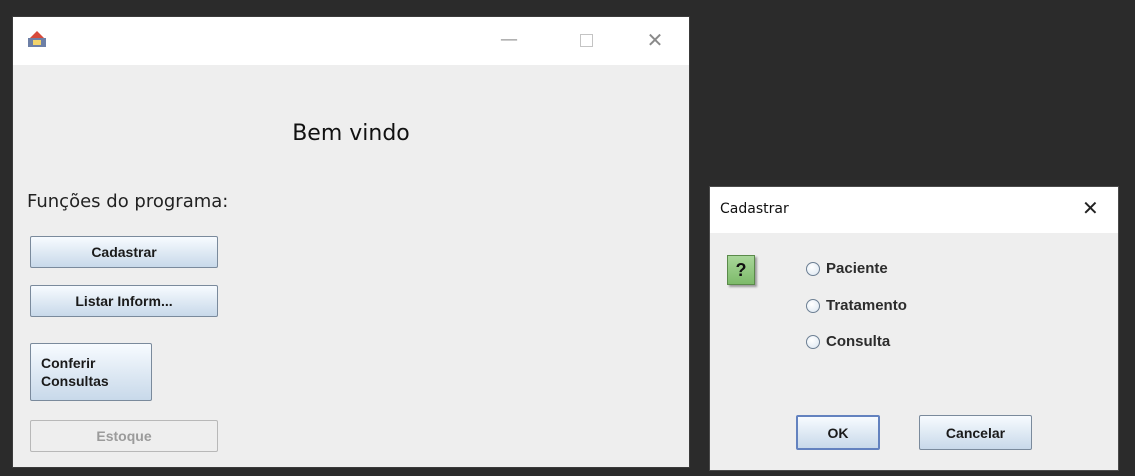  I want to click on maximize-button, so click(586, 40).